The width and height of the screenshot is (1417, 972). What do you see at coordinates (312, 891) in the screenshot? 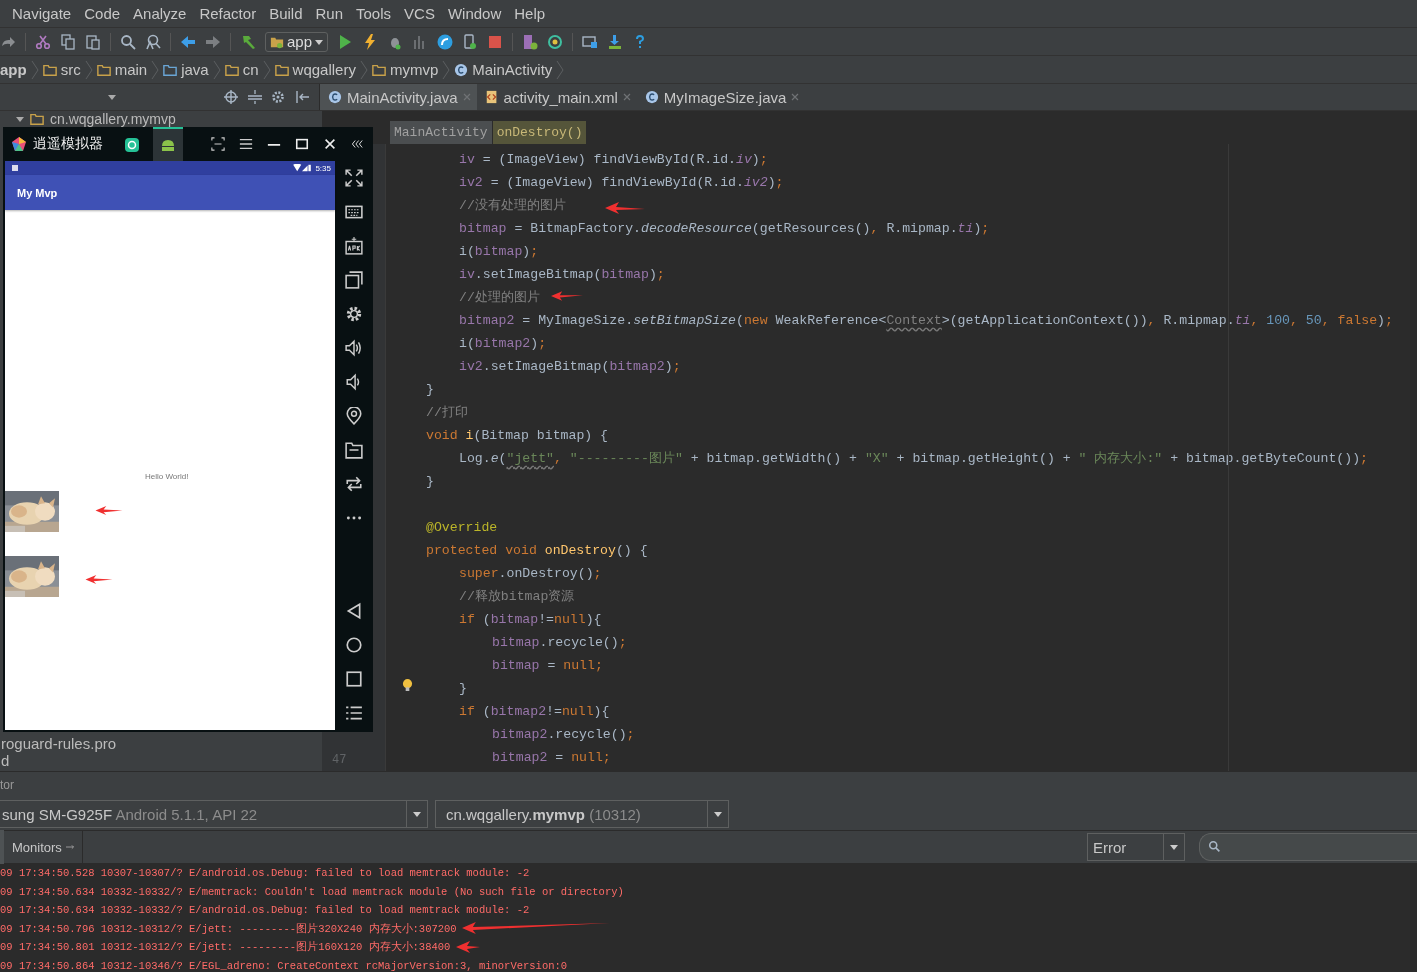
I see `log-line: 09 17:34:50.634 10332-10332/? E/memtrack: Couldn't load memtrack module (No such file or directory)` at bounding box center [312, 891].